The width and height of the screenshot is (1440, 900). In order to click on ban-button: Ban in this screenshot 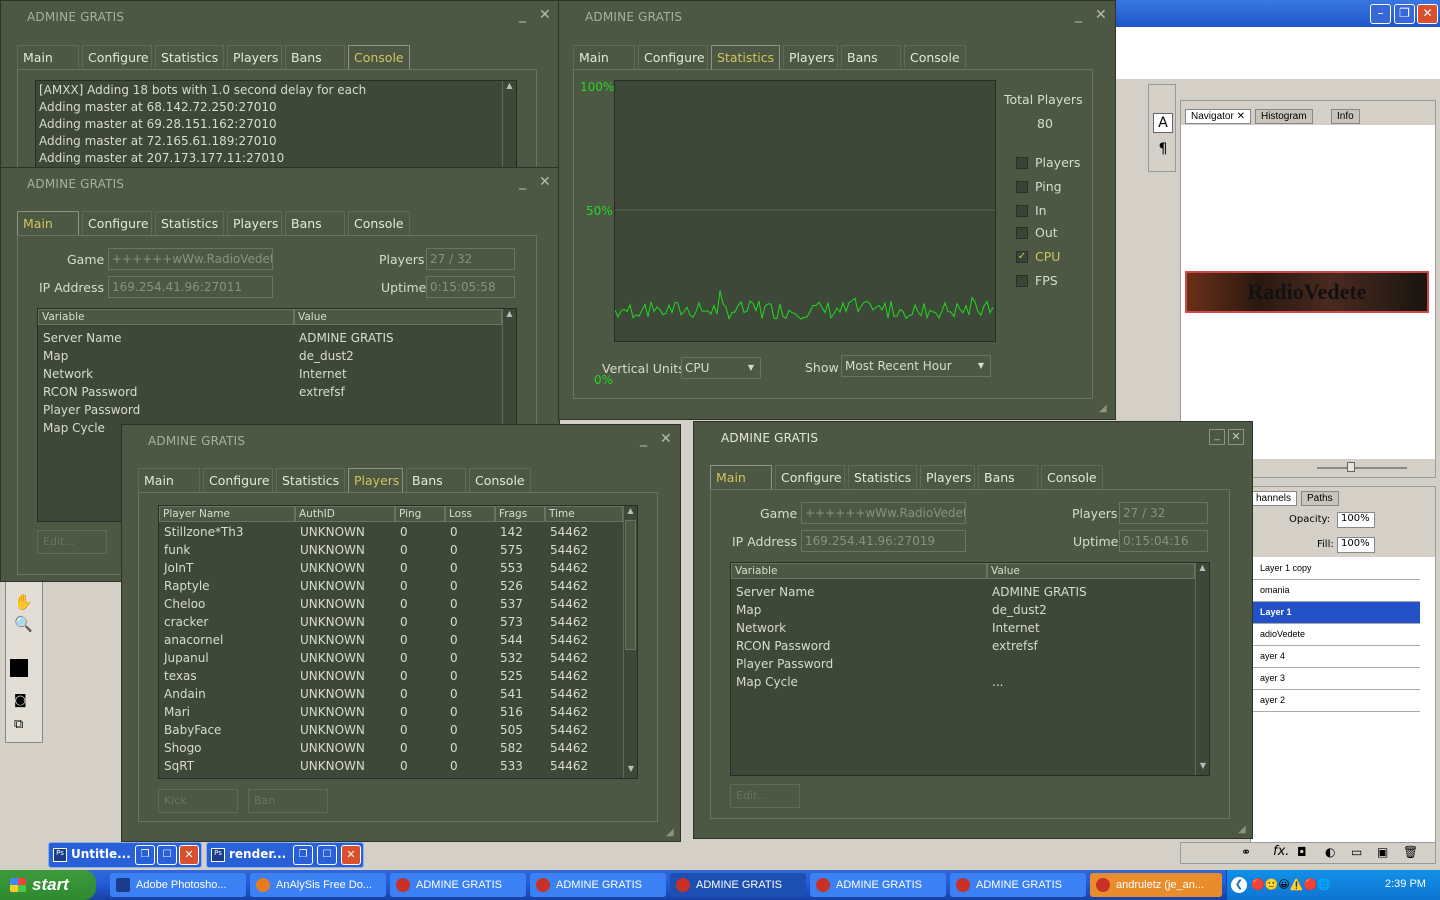, I will do `click(288, 801)`.